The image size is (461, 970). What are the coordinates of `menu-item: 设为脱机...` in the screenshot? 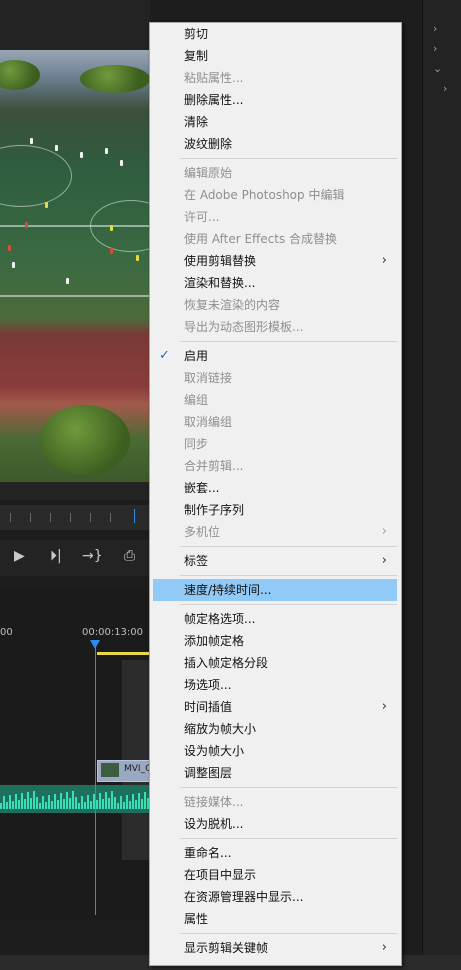 It's located at (275, 824).